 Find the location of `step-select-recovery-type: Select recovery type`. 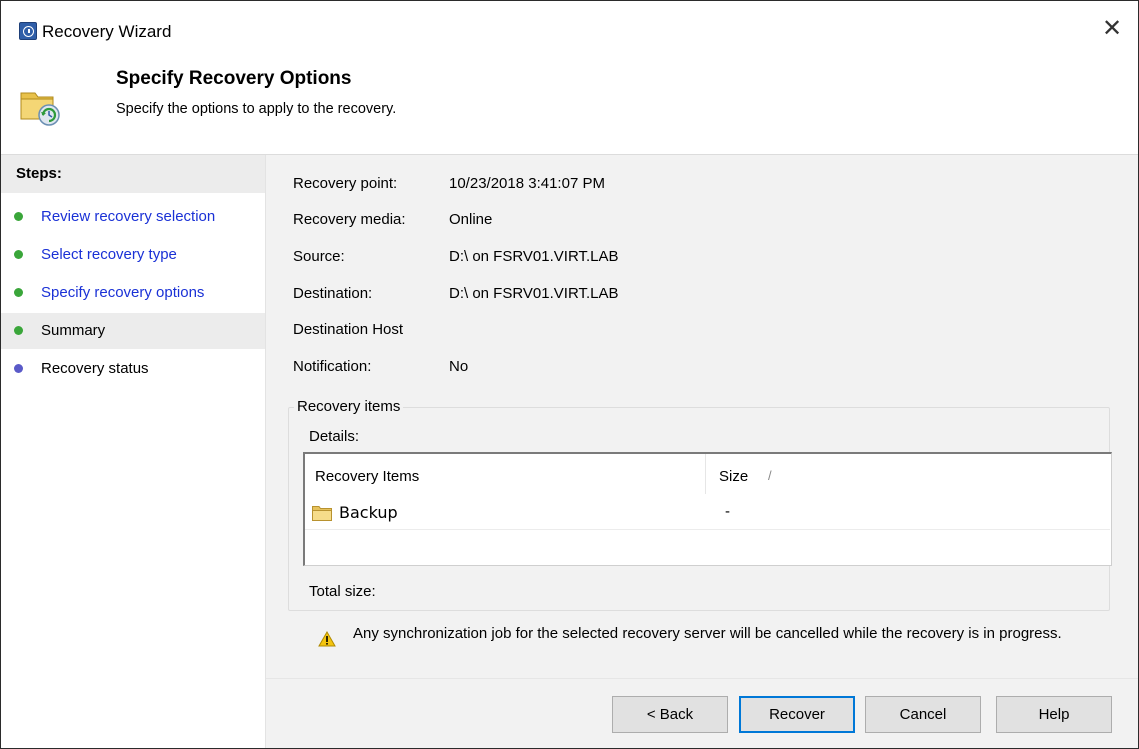

step-select-recovery-type: Select recovery type is located at coordinates (133, 255).